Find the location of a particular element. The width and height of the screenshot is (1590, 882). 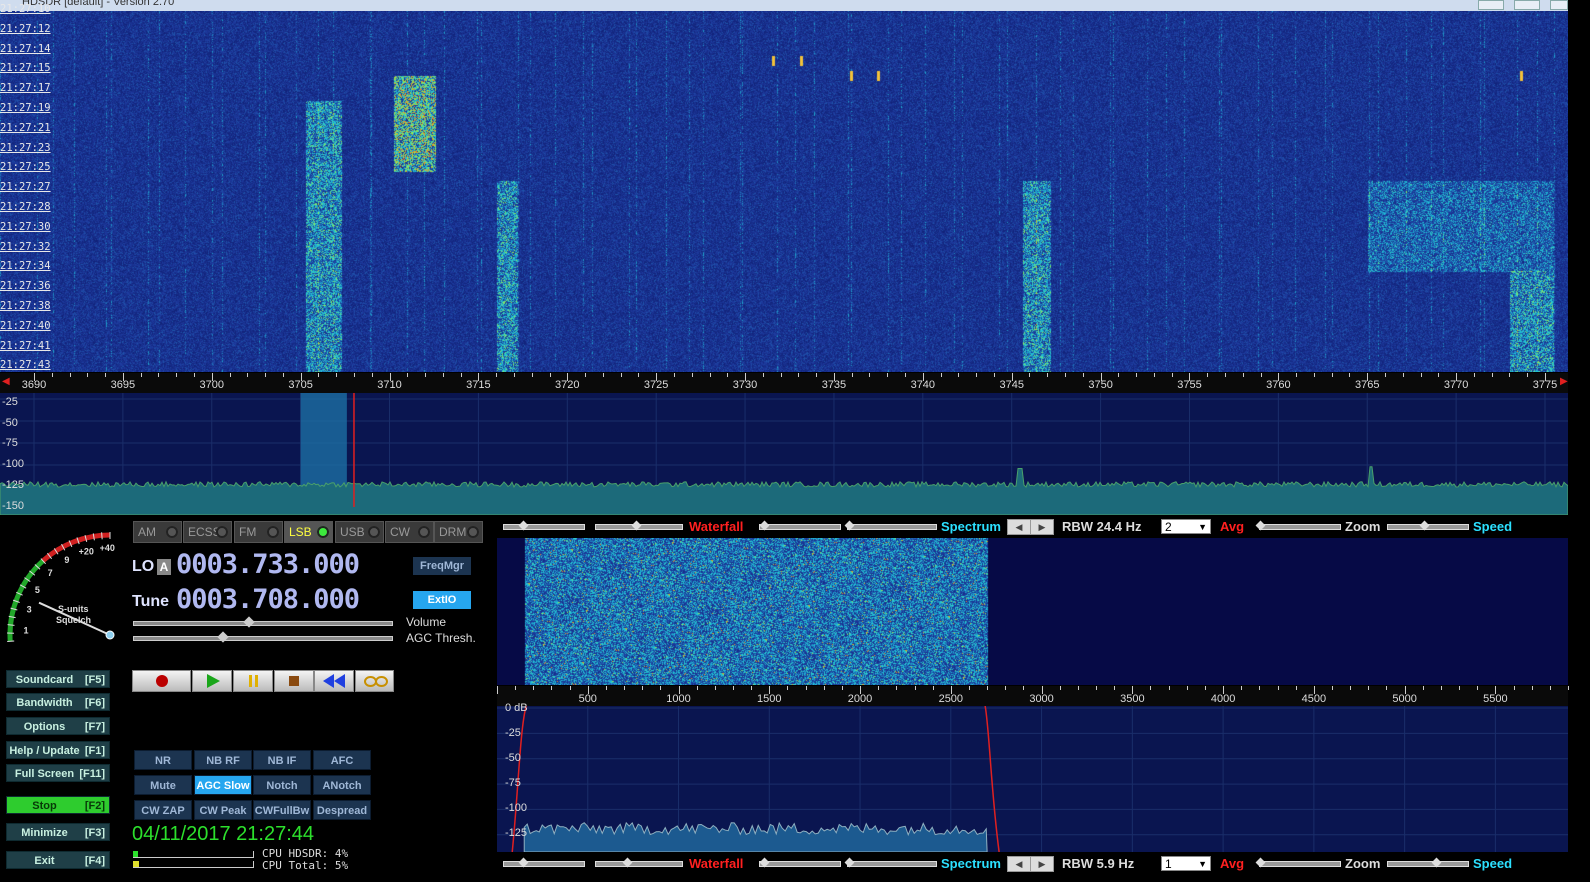

lo-badge: A is located at coordinates (164, 567).